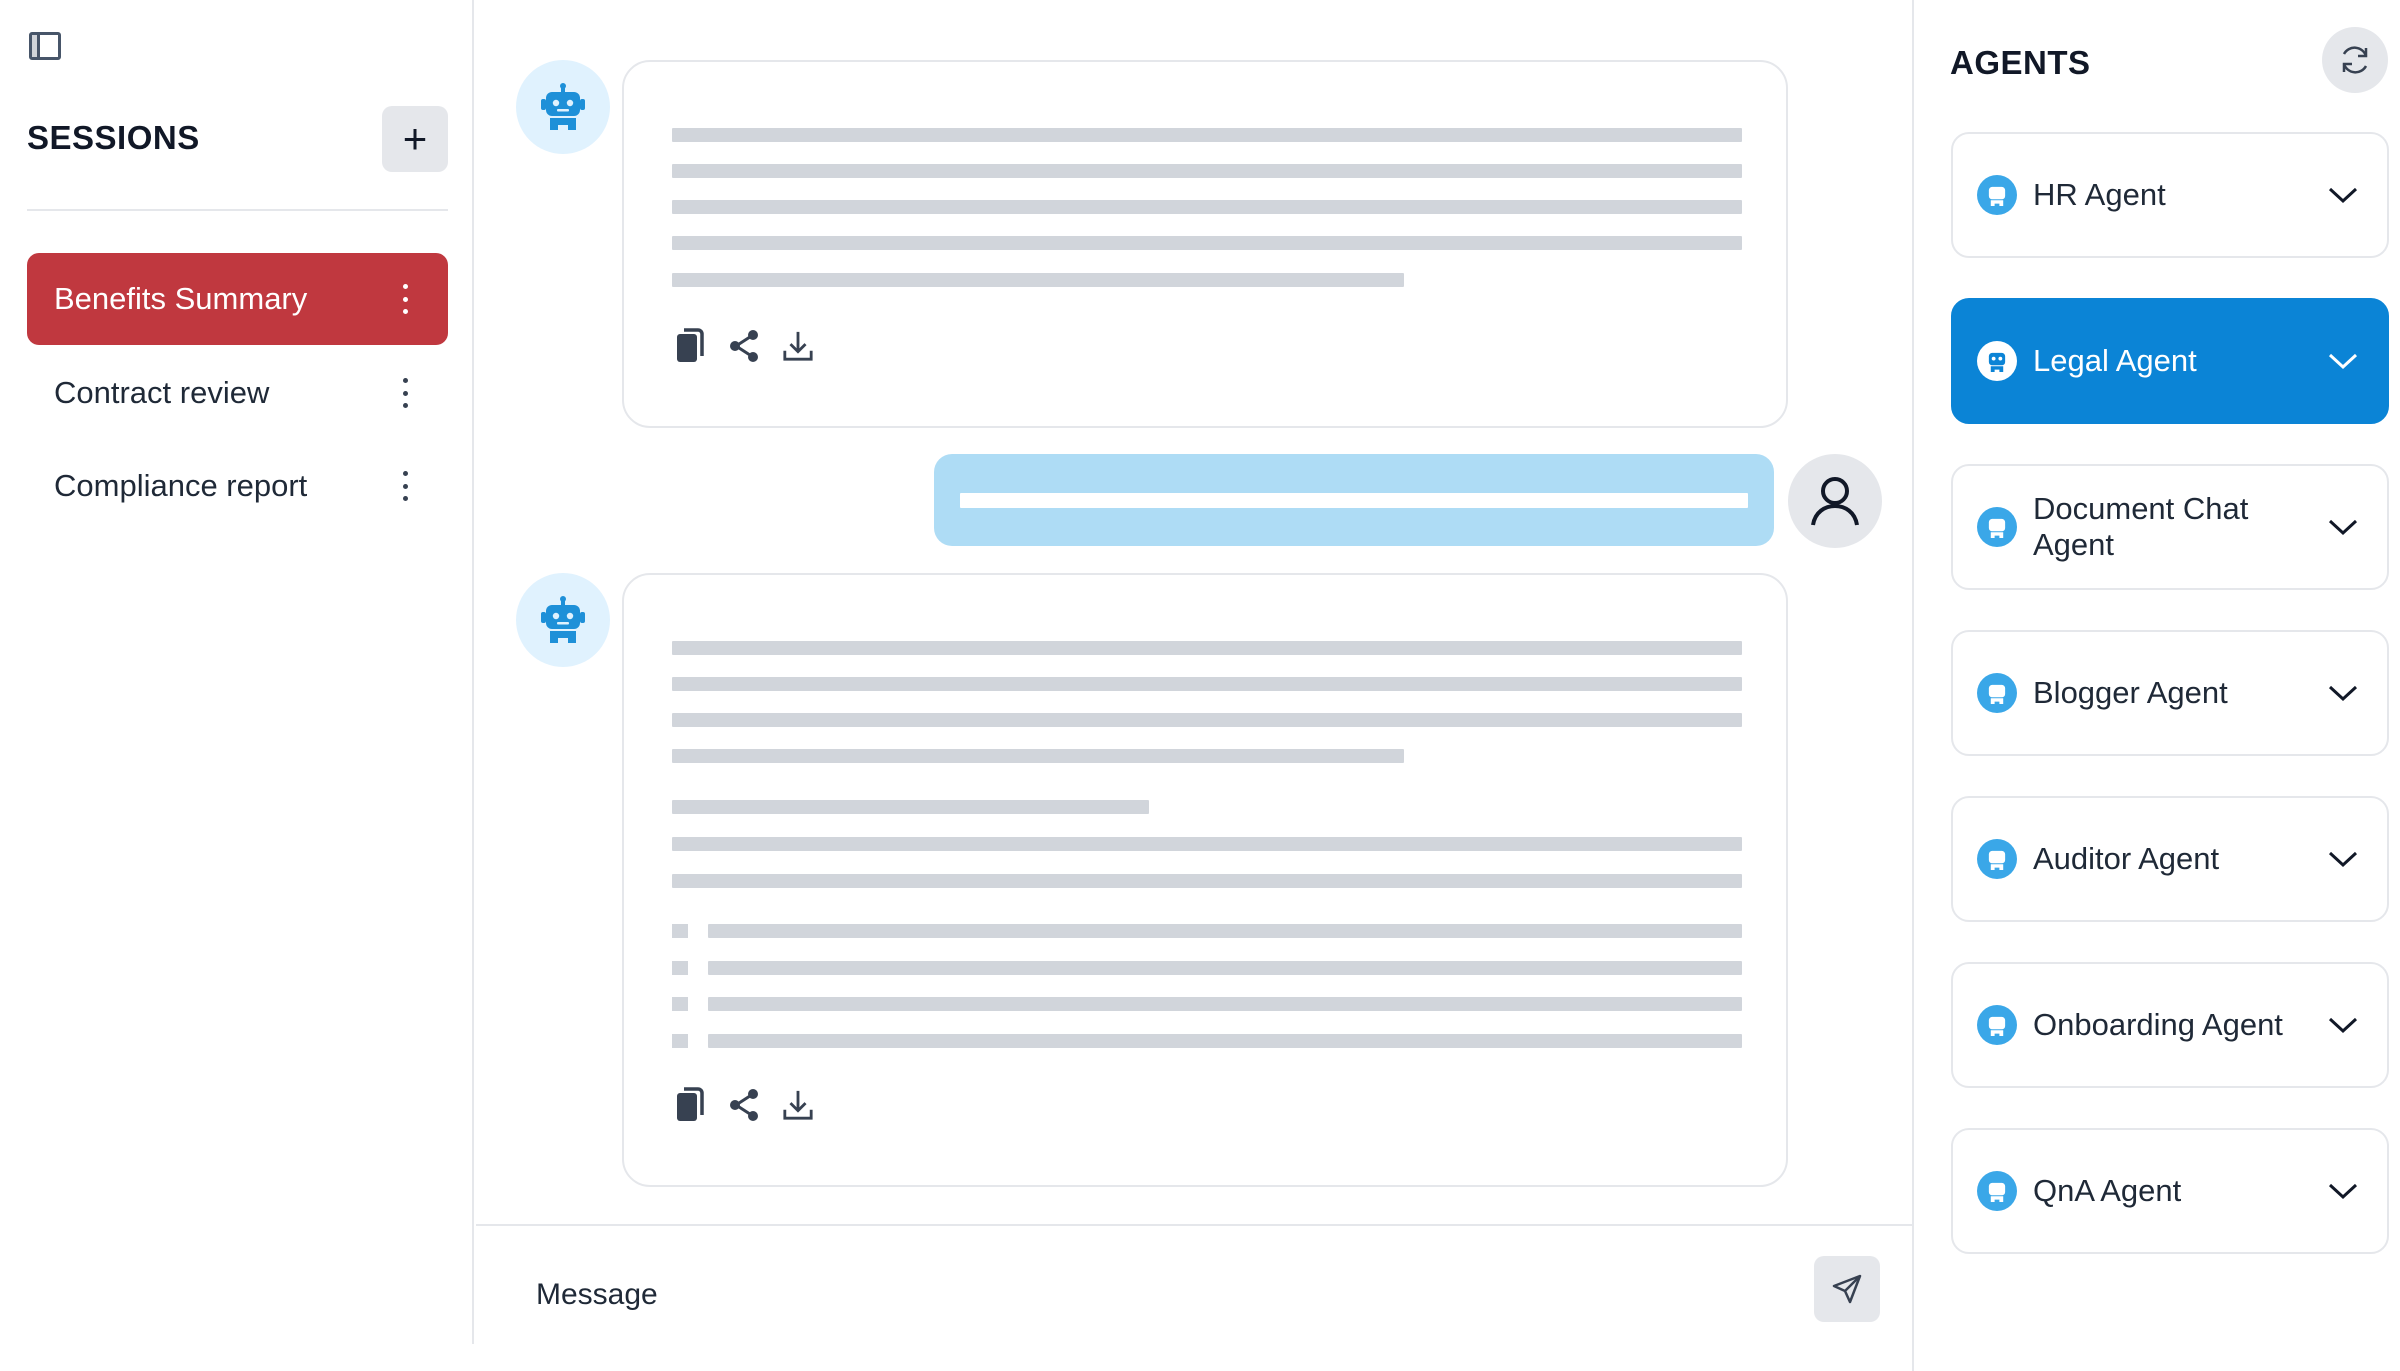  Describe the element at coordinates (2126, 858) in the screenshot. I see `agent-name: Auditor Agent` at that location.